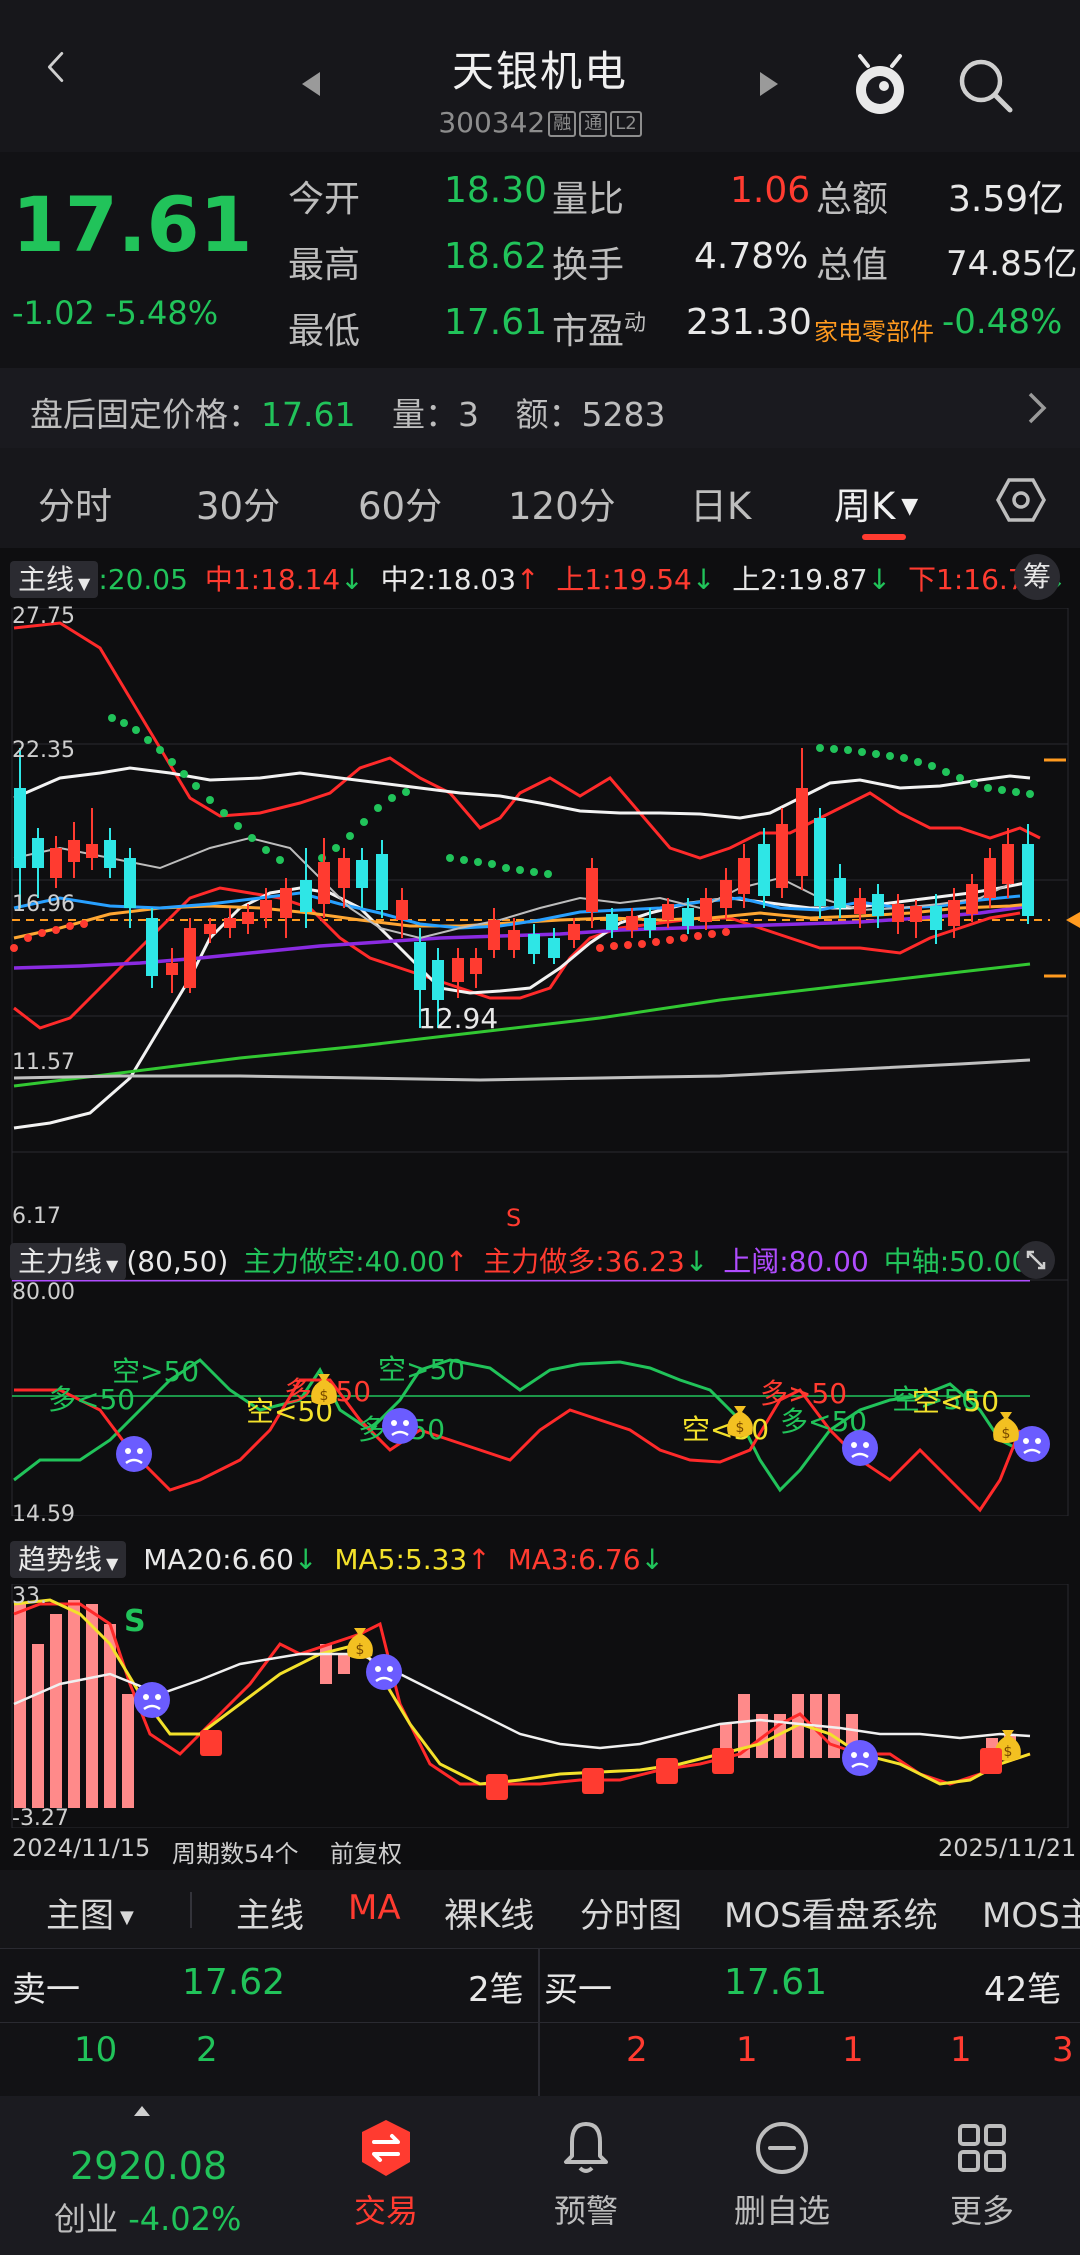  Describe the element at coordinates (982, 2175) in the screenshot. I see `nav-more: 更多` at that location.